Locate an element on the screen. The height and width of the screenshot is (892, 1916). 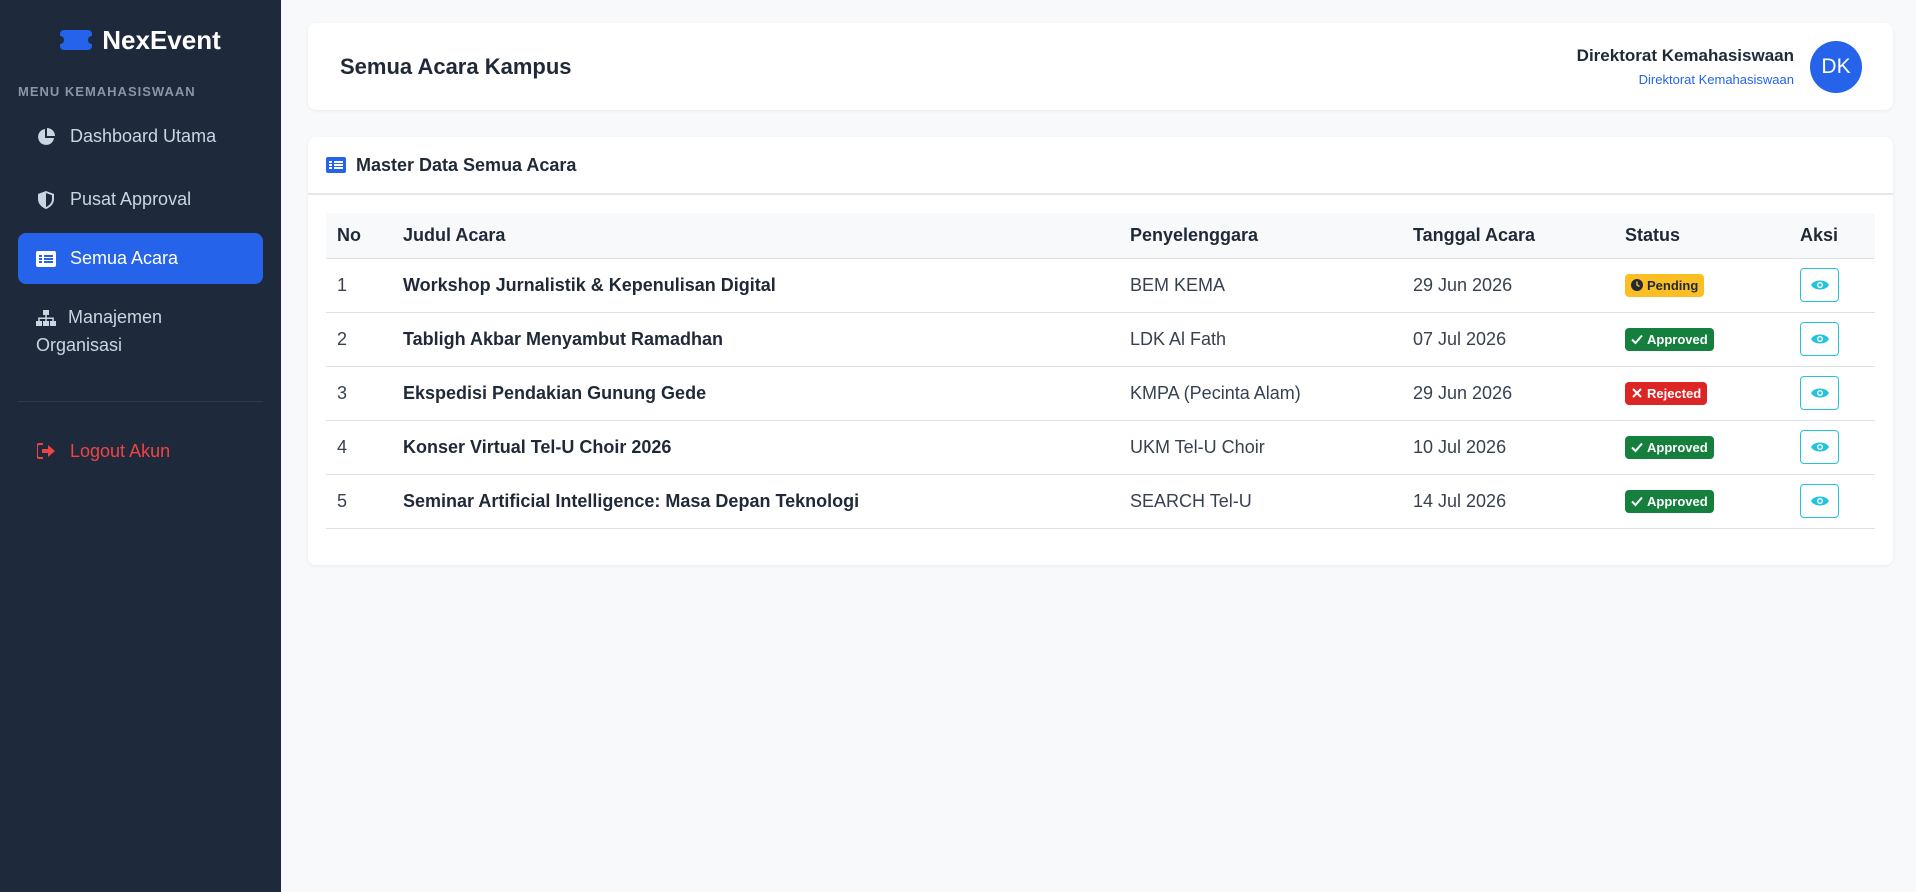
cell-title: Tabligh Akbar Menyambut Ramadhan is located at coordinates (755, 339).